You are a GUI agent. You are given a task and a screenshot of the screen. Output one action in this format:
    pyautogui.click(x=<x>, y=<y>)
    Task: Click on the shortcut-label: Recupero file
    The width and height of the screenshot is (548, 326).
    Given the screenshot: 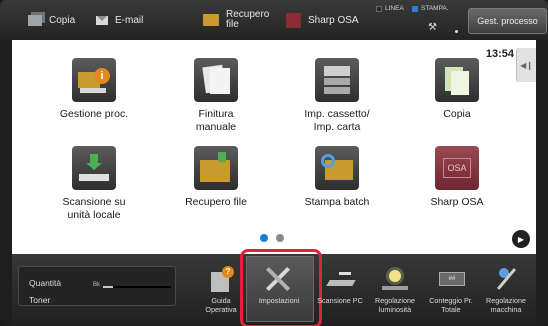 What is the action you would take?
    pyautogui.click(x=248, y=19)
    